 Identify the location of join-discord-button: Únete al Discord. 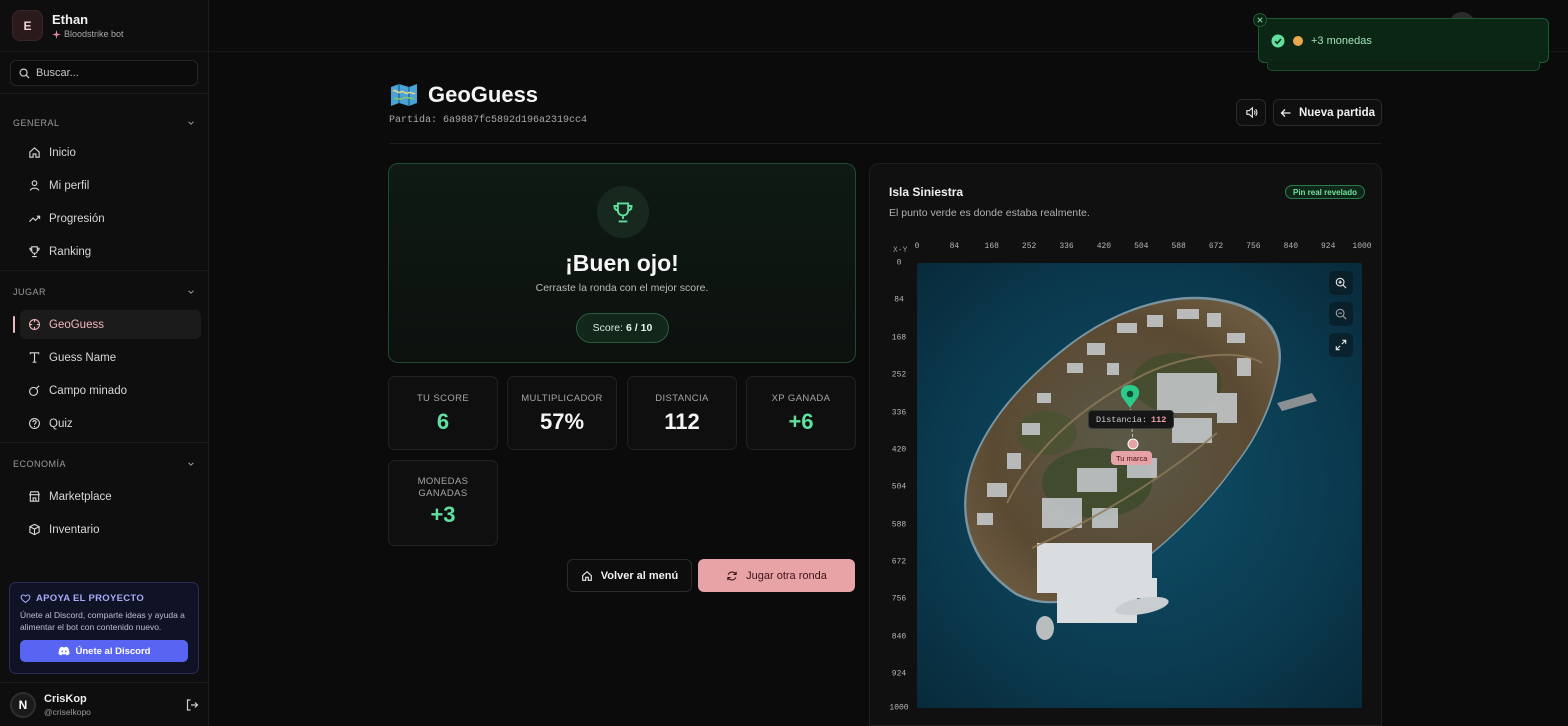
(104, 651).